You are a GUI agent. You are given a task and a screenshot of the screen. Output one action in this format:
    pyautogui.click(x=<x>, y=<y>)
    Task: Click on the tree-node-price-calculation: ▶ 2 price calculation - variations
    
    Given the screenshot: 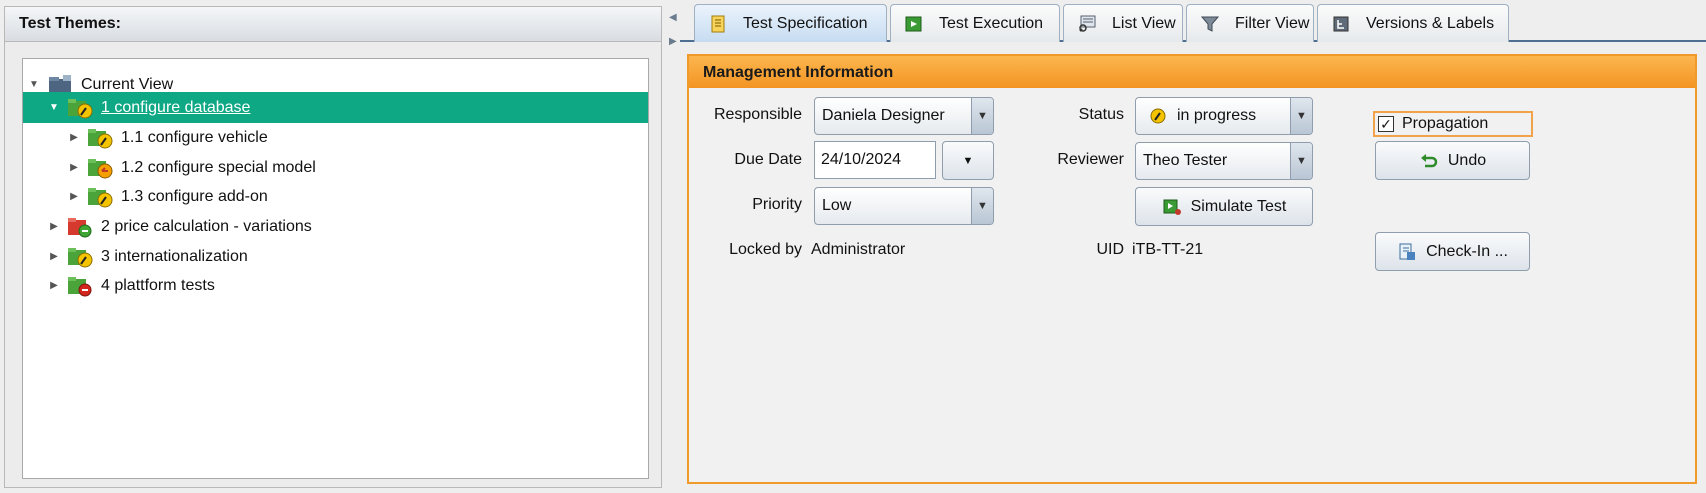 What is the action you would take?
    pyautogui.click(x=335, y=226)
    